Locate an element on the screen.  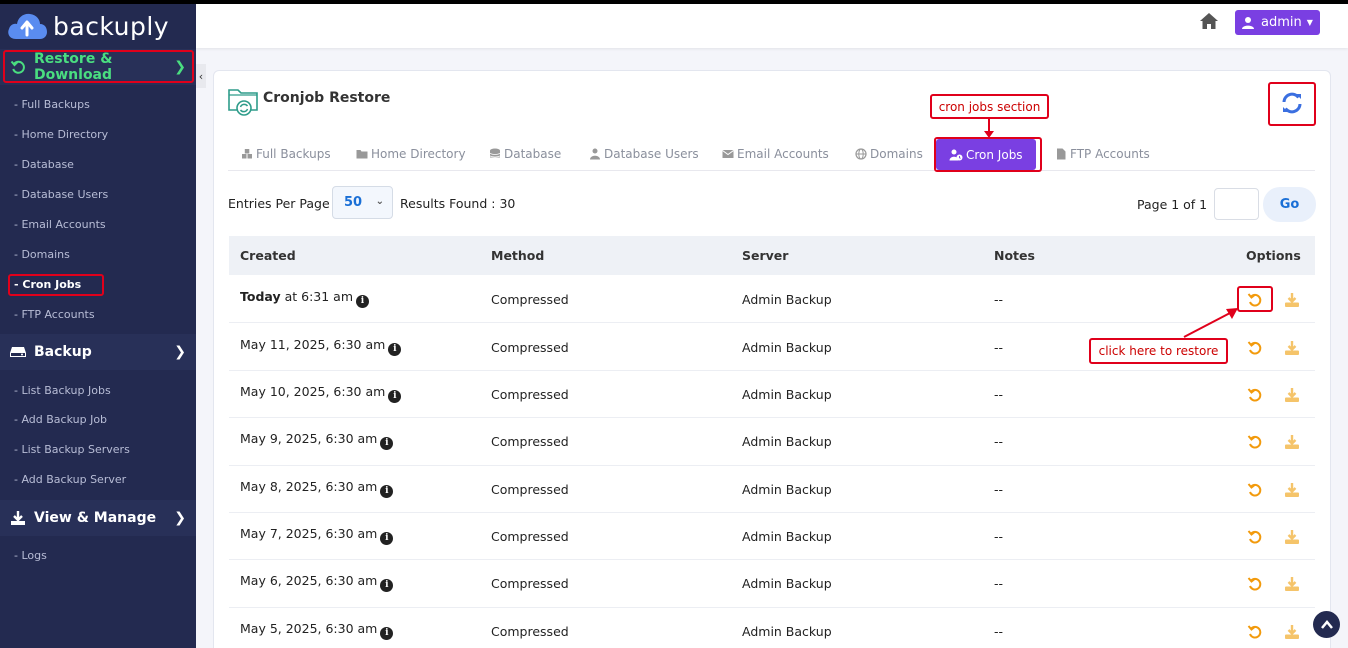
cell-created: May 8, 2025, 6:30 am i is located at coordinates (317, 488).